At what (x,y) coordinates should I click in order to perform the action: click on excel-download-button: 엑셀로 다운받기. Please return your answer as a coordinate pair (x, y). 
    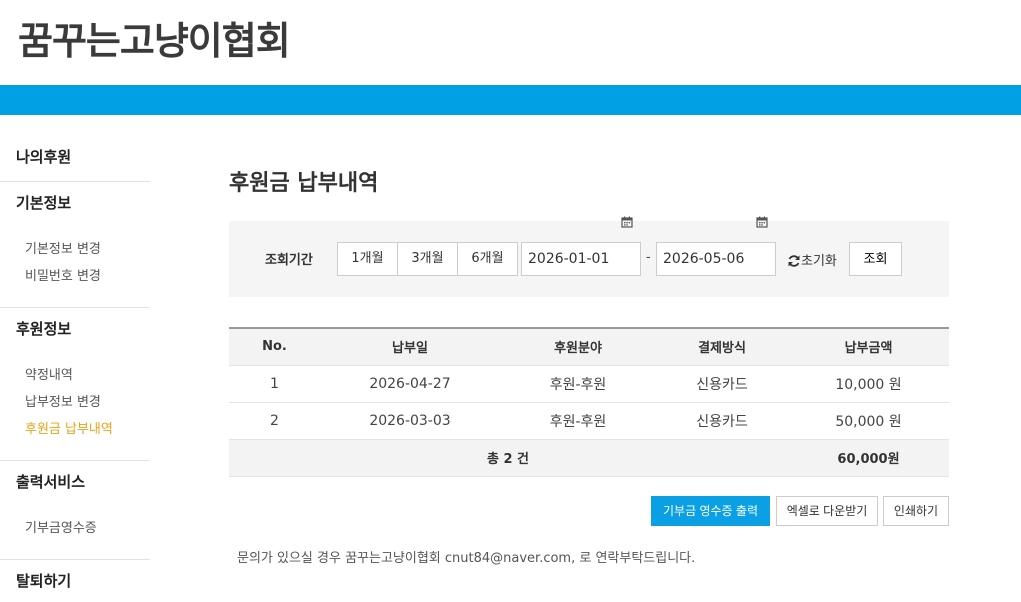
    Looking at the image, I should click on (827, 511).